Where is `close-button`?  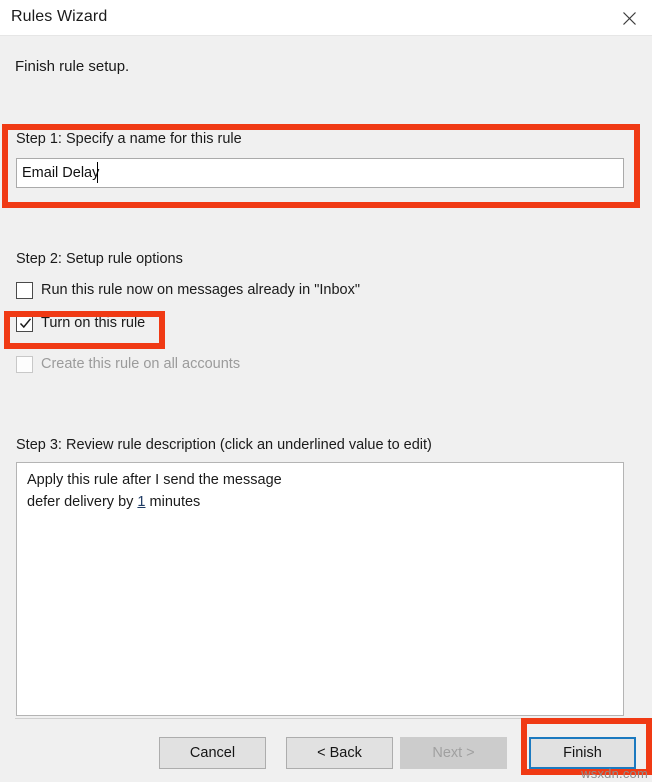 close-button is located at coordinates (629, 18).